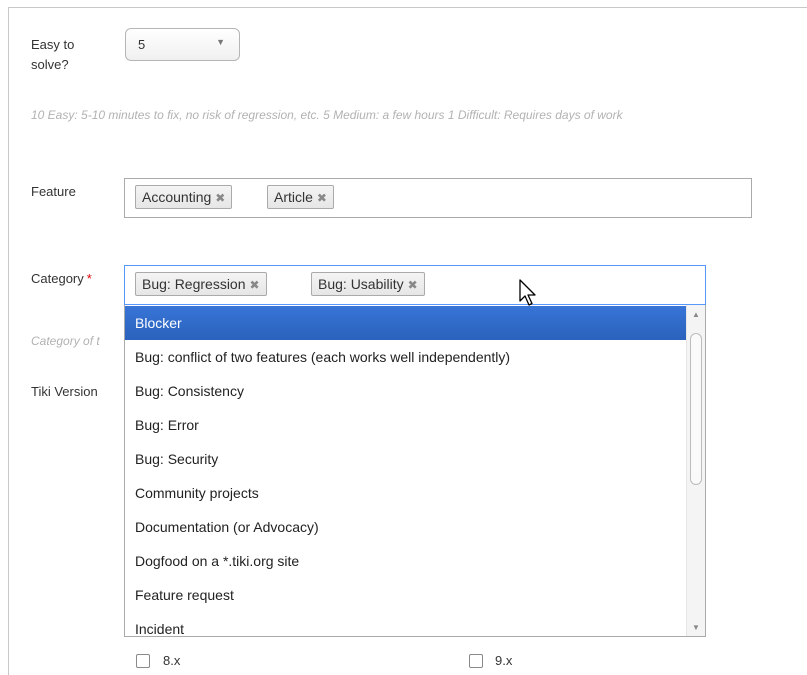 The width and height of the screenshot is (807, 675). Describe the element at coordinates (405, 624) in the screenshot. I see `dropdown-option: Incident` at that location.